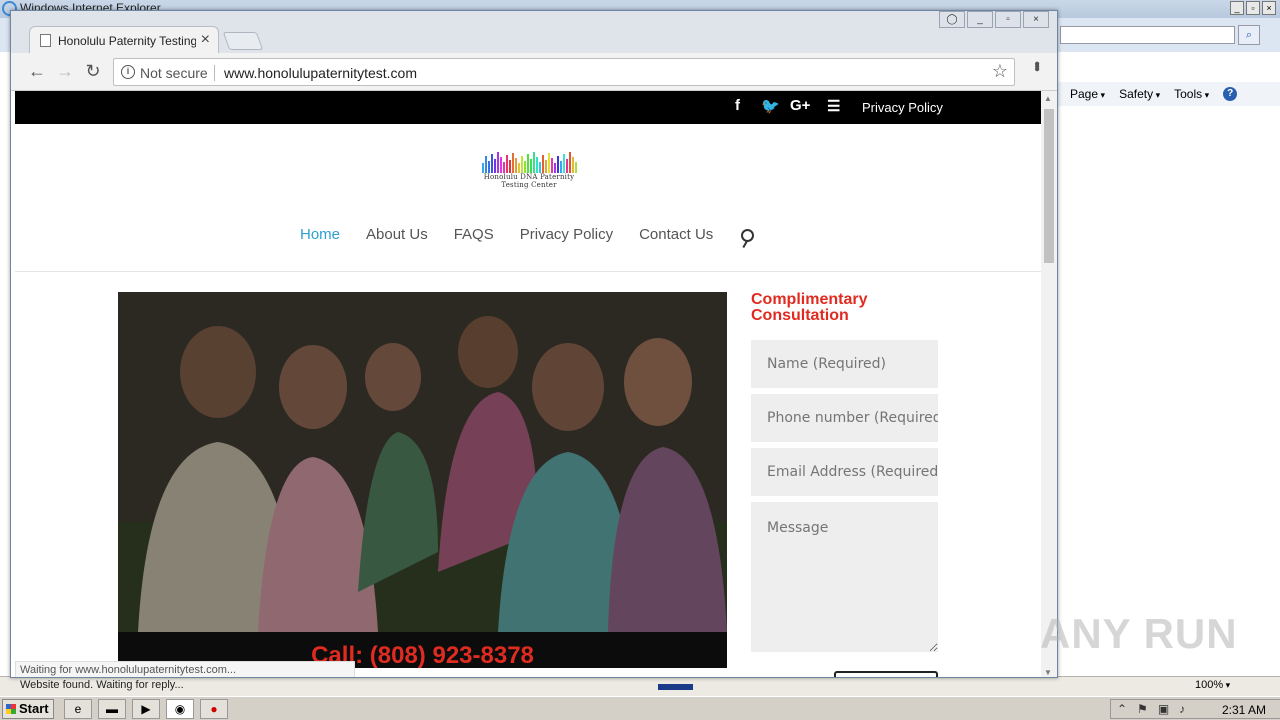 This screenshot has height=720, width=1280. What do you see at coordinates (800, 105) in the screenshot?
I see `google-plus-icon: G+` at bounding box center [800, 105].